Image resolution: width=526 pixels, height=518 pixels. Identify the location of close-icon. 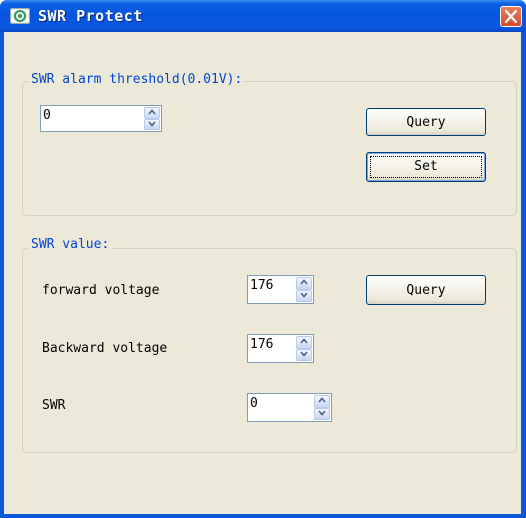
(511, 16).